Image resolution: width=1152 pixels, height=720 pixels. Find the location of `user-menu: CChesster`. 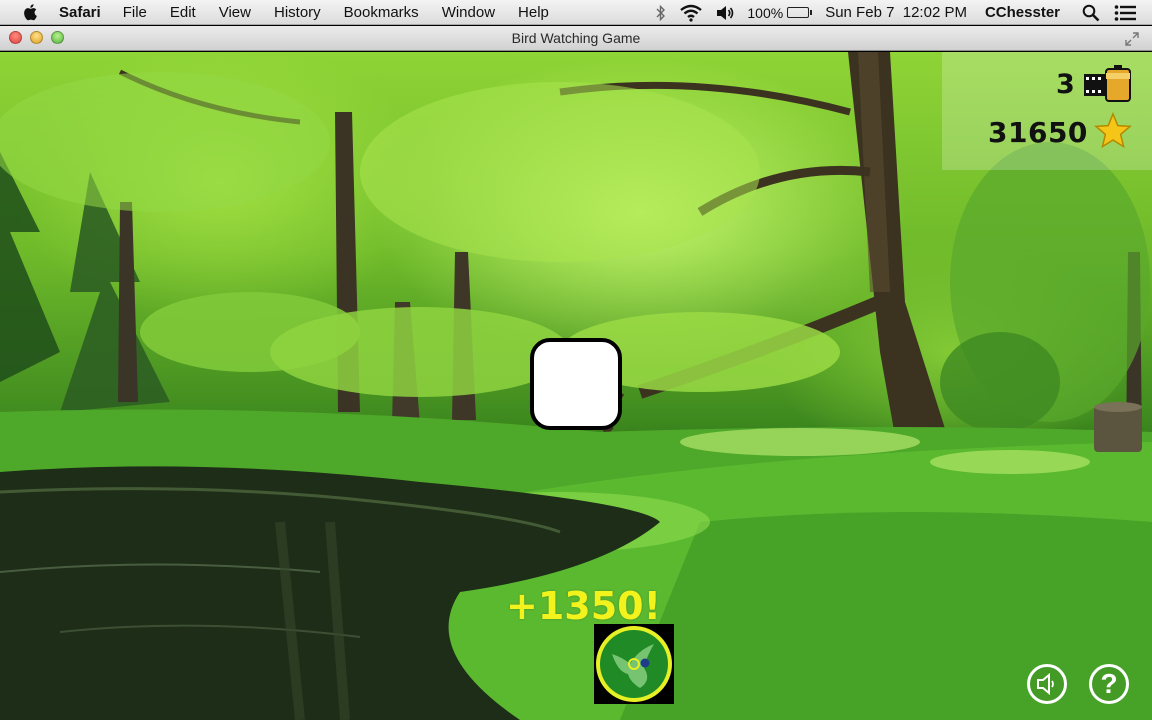

user-menu: CChesster is located at coordinates (1022, 12).